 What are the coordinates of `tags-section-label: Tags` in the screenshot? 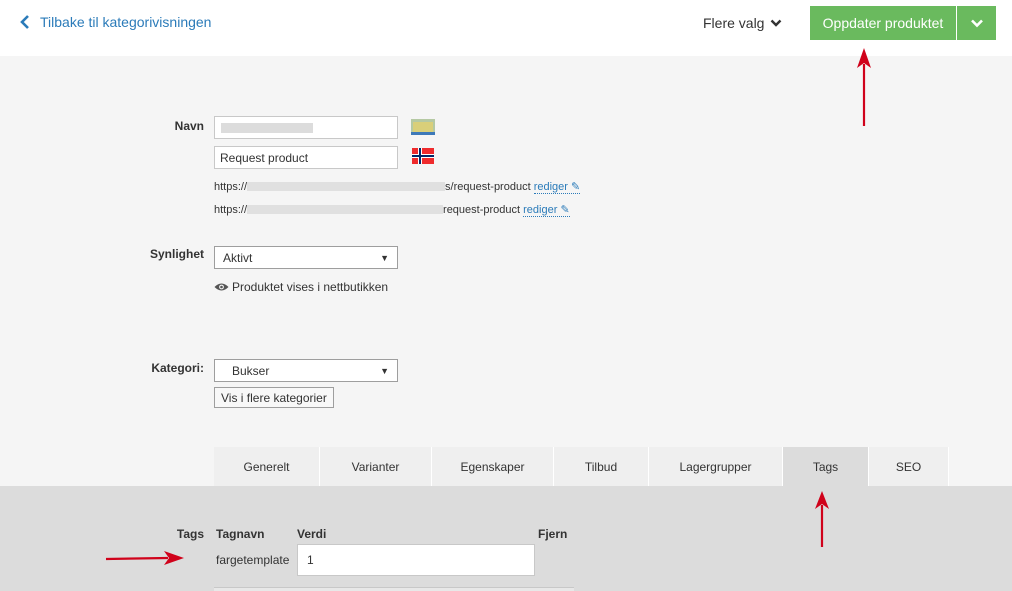 It's located at (190, 534).